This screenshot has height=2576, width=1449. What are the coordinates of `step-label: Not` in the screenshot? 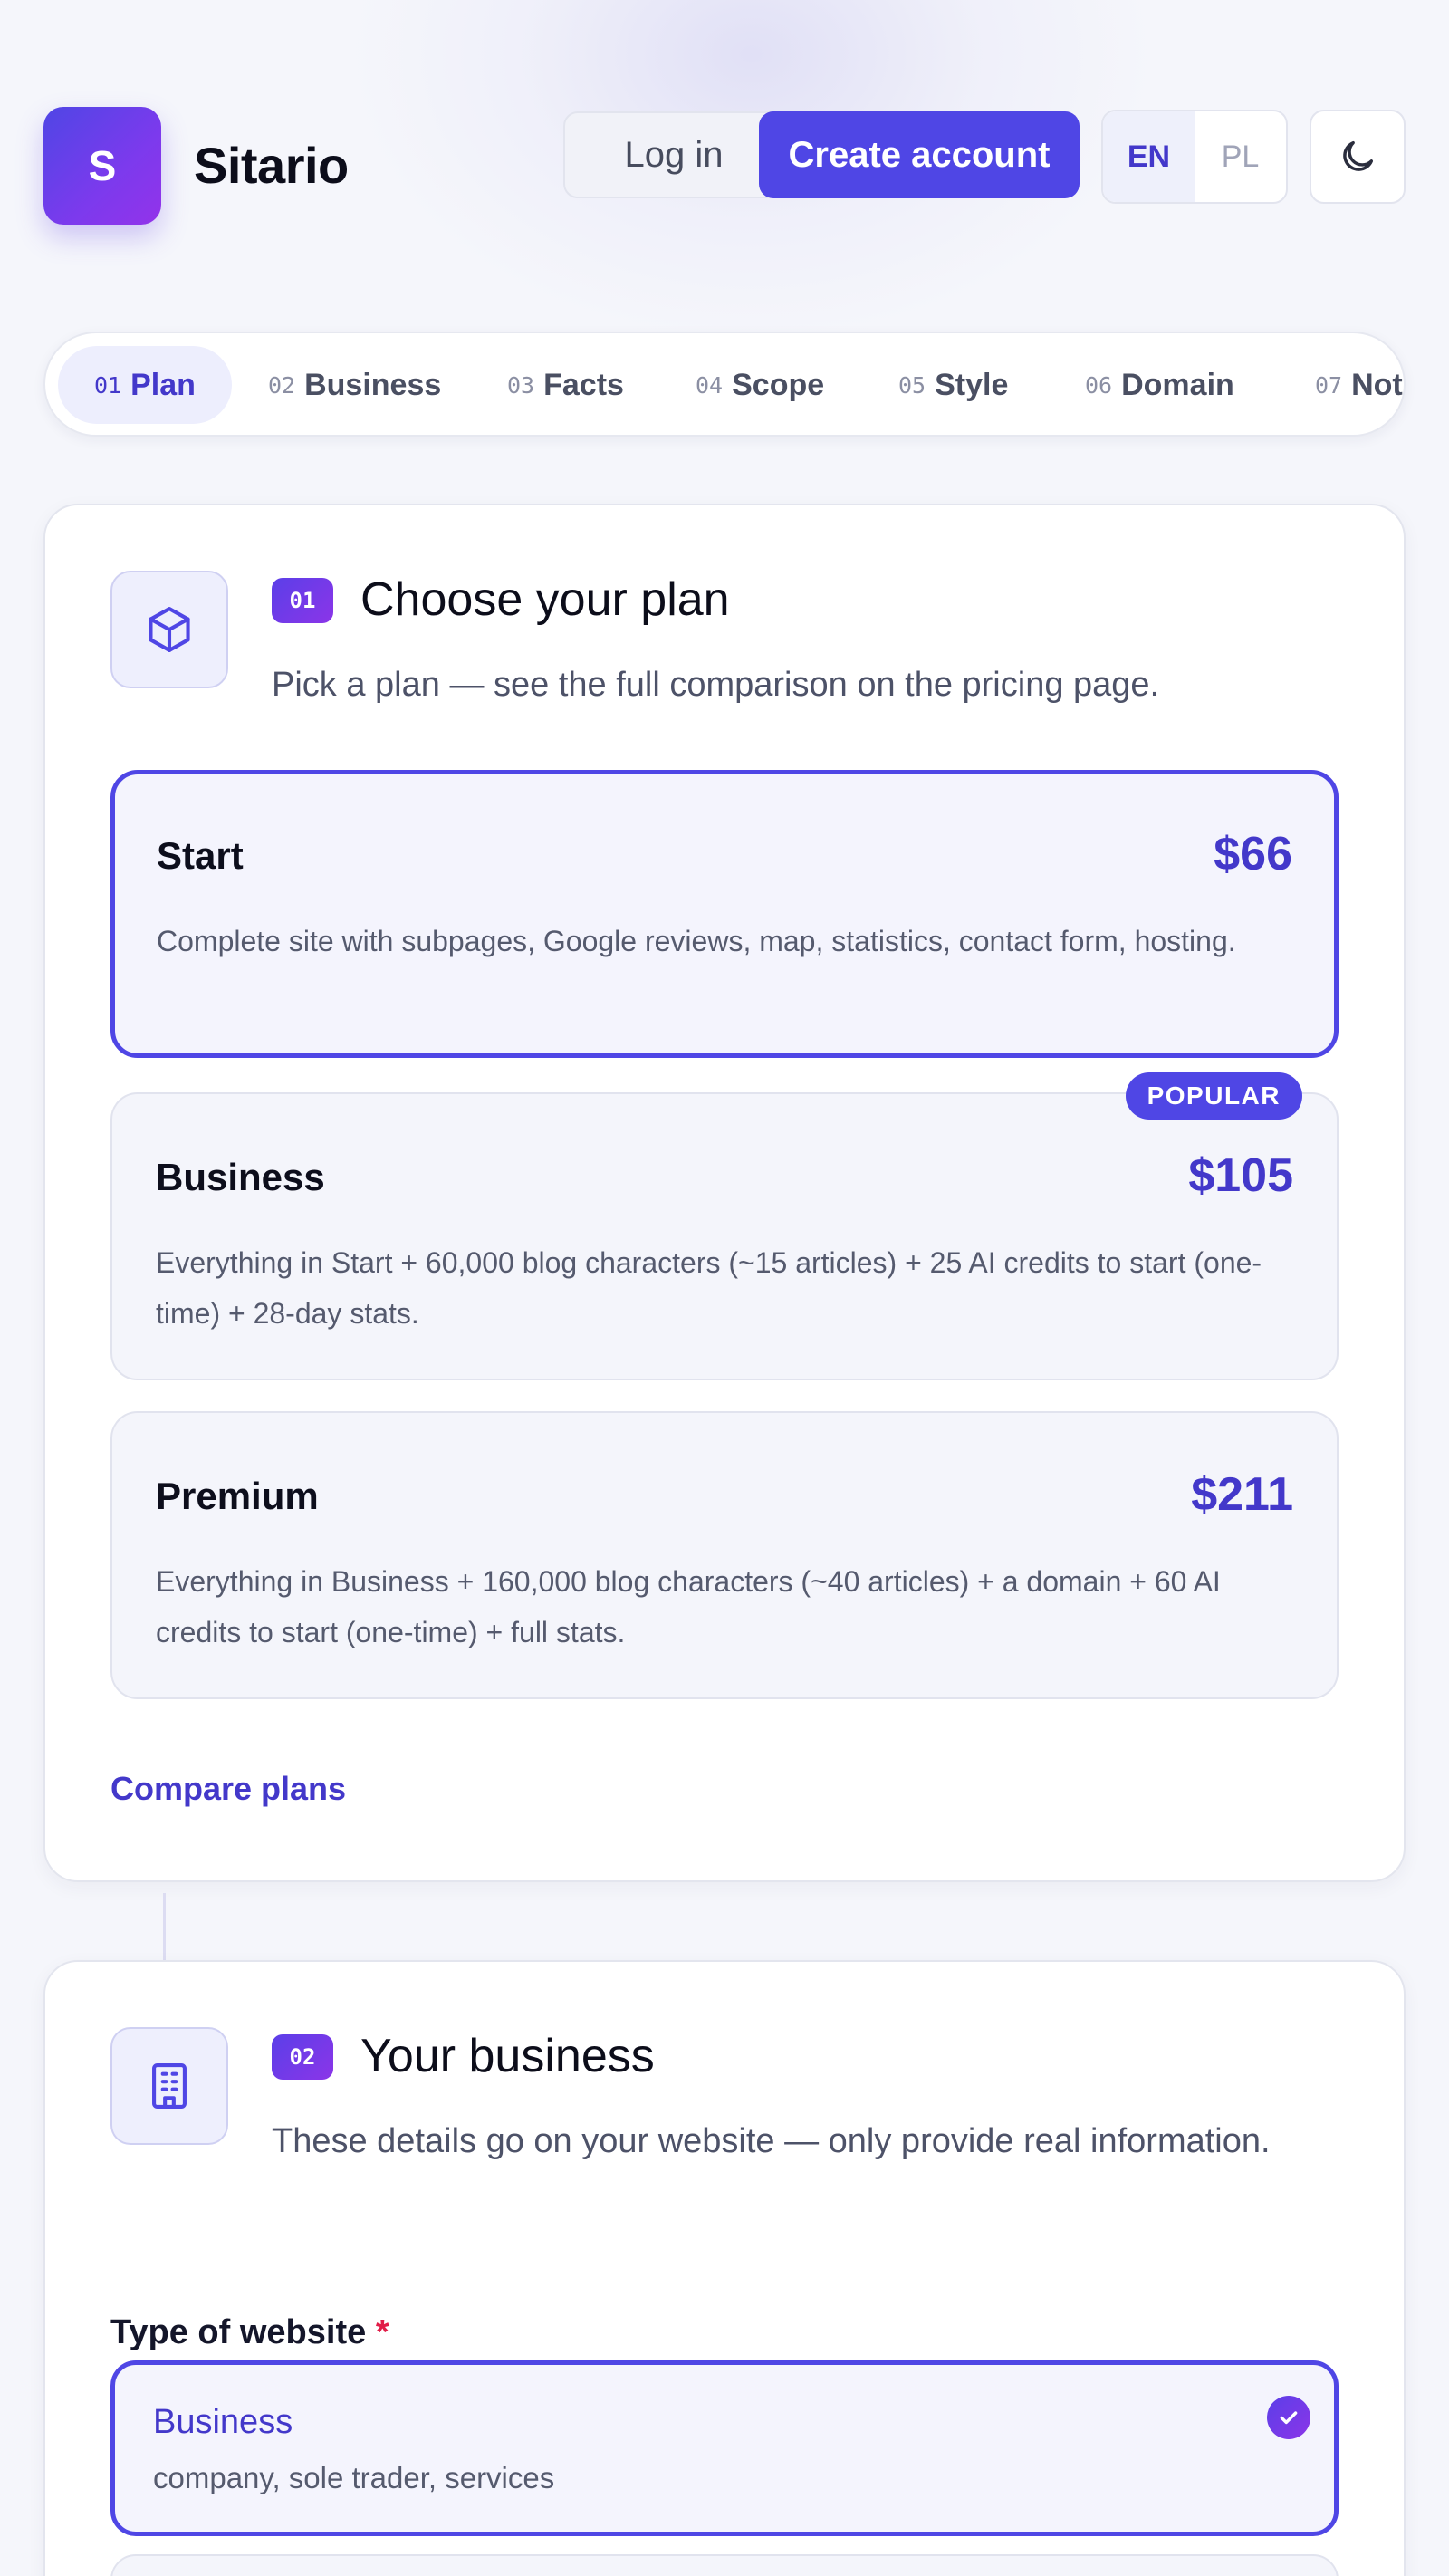 It's located at (1377, 384).